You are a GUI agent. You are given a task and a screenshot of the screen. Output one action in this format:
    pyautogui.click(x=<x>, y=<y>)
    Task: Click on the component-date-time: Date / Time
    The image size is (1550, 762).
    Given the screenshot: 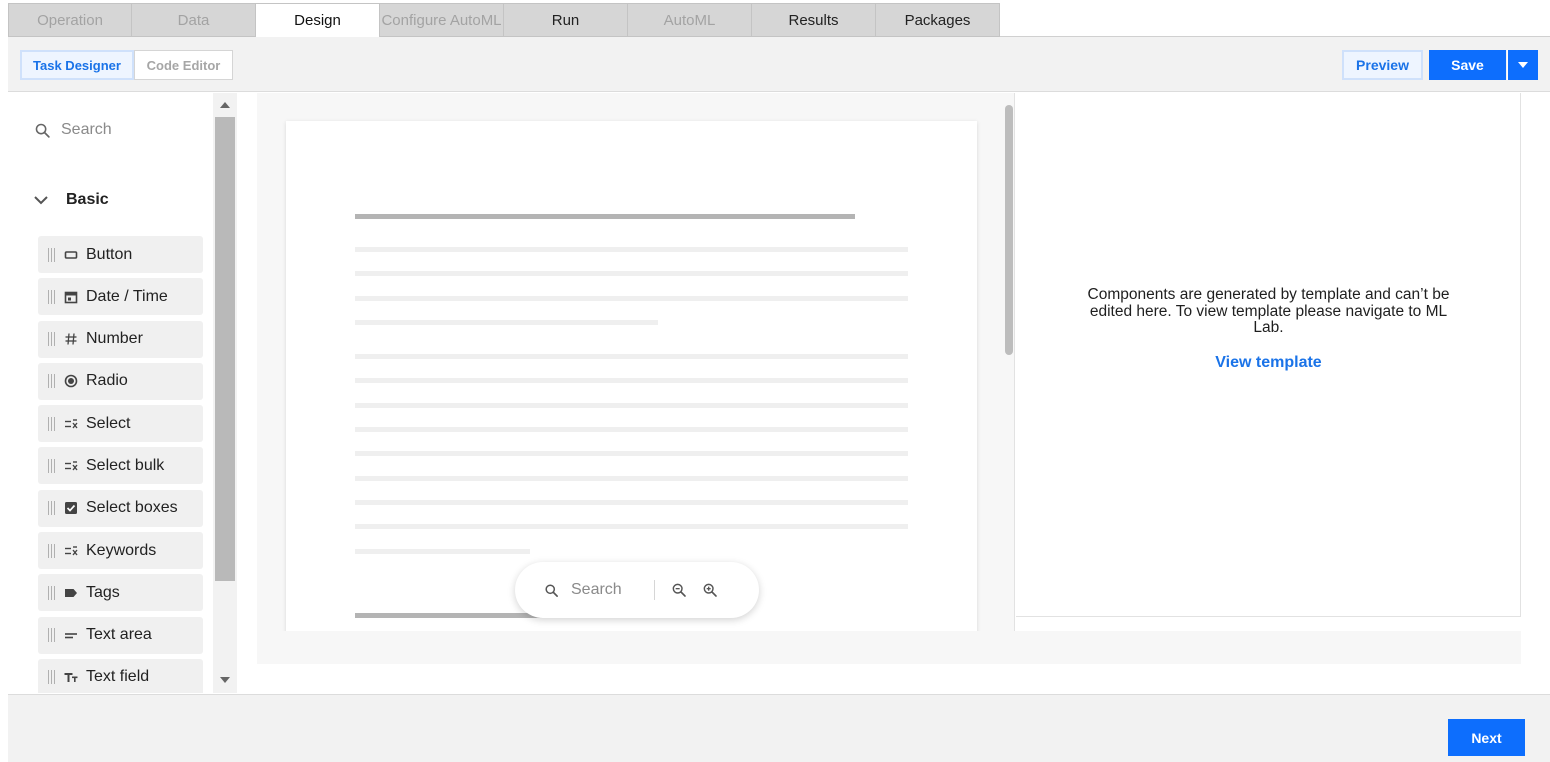 What is the action you would take?
    pyautogui.click(x=120, y=297)
    